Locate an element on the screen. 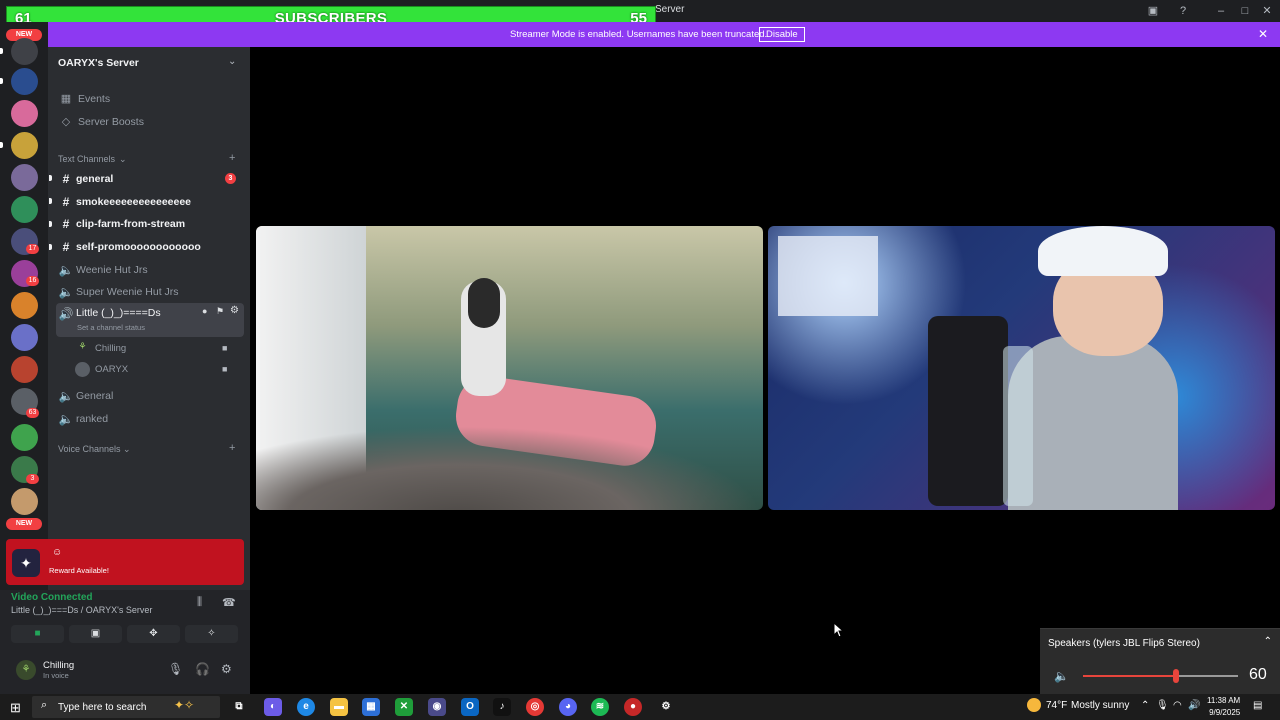 The height and width of the screenshot is (720, 1280). sparkle-icon: ✦✧ is located at coordinates (184, 705).